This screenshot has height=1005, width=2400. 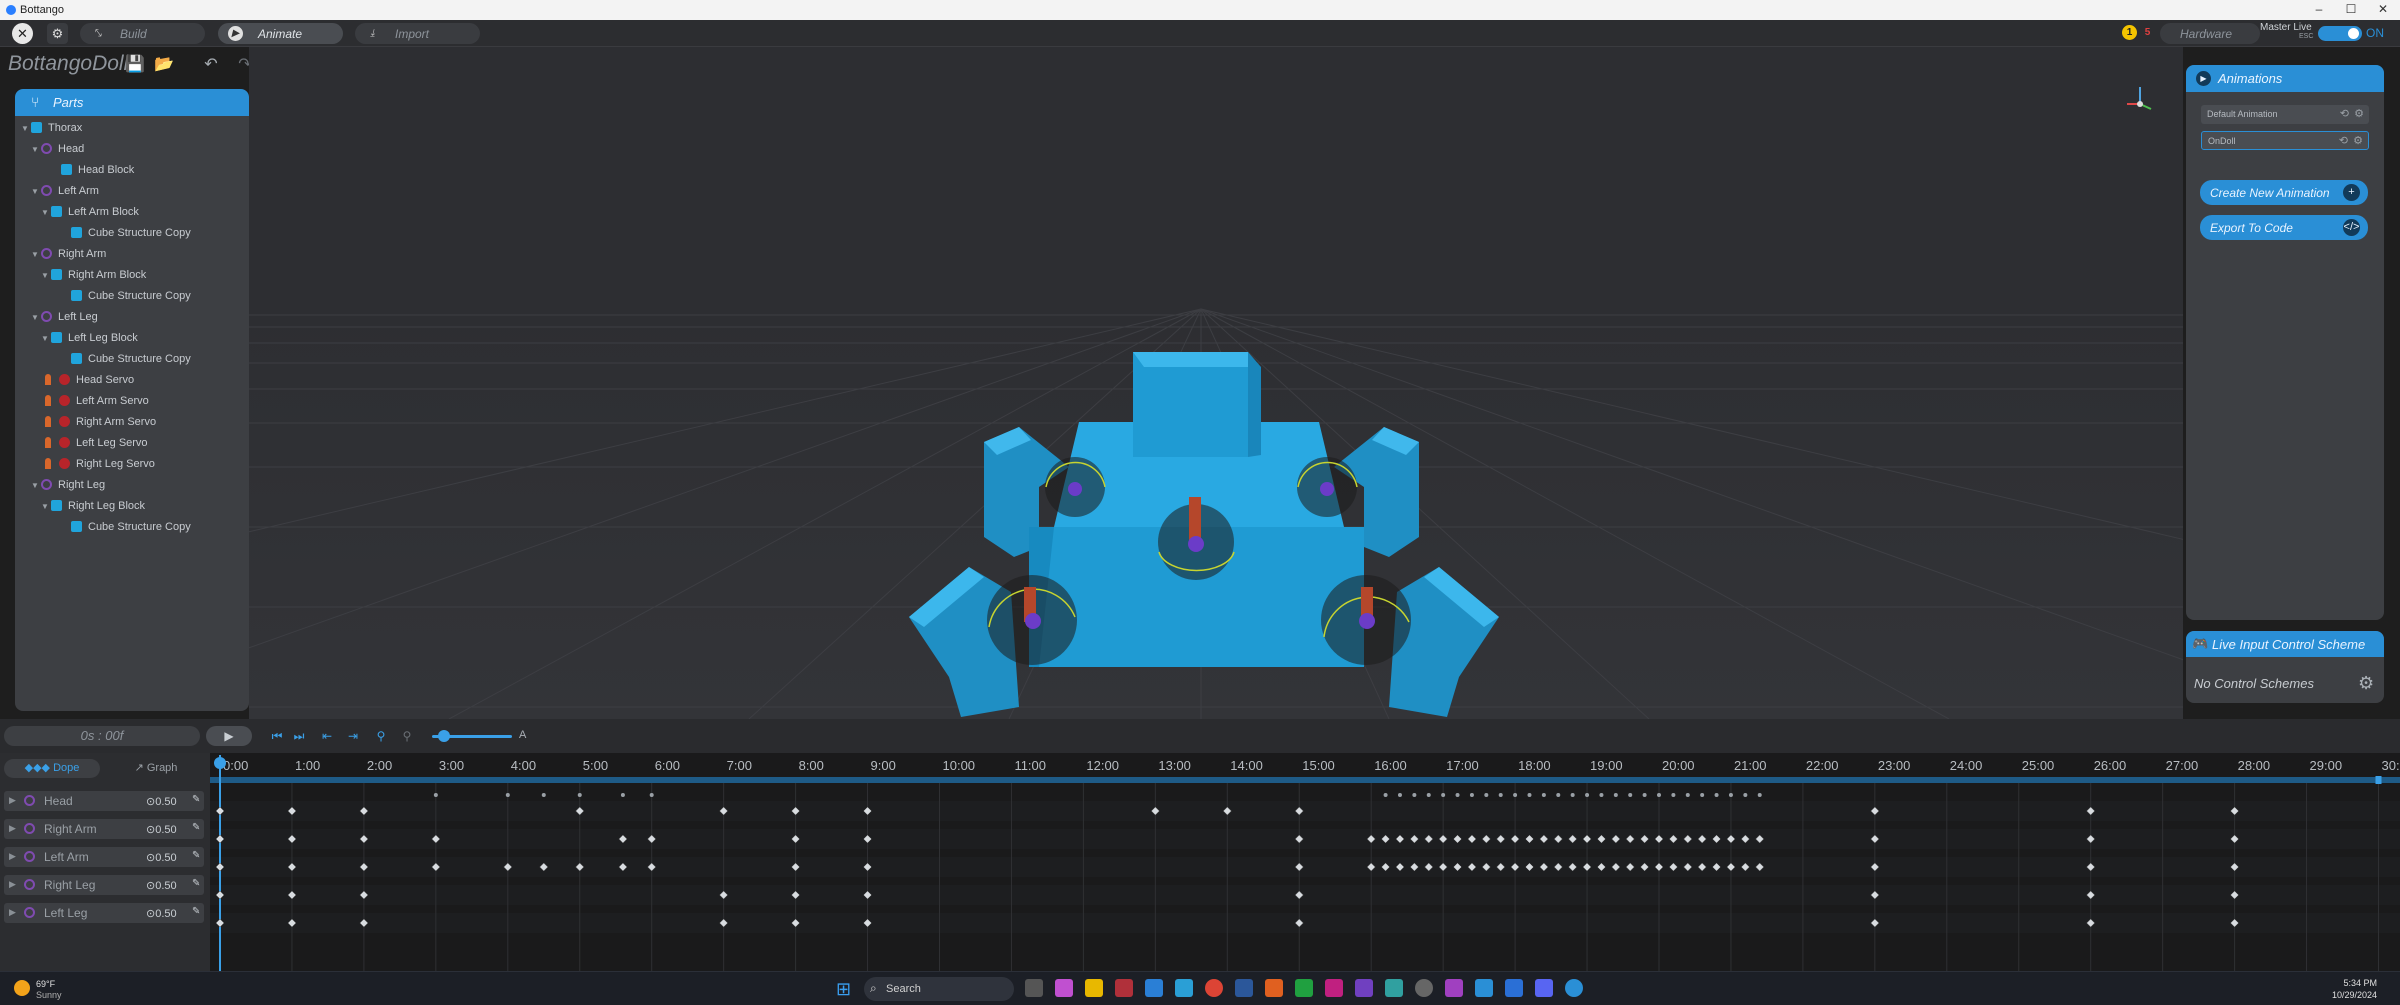 I want to click on track-row: ▶ Left Leg ⊙0.50 ✎, so click(x=104, y=913).